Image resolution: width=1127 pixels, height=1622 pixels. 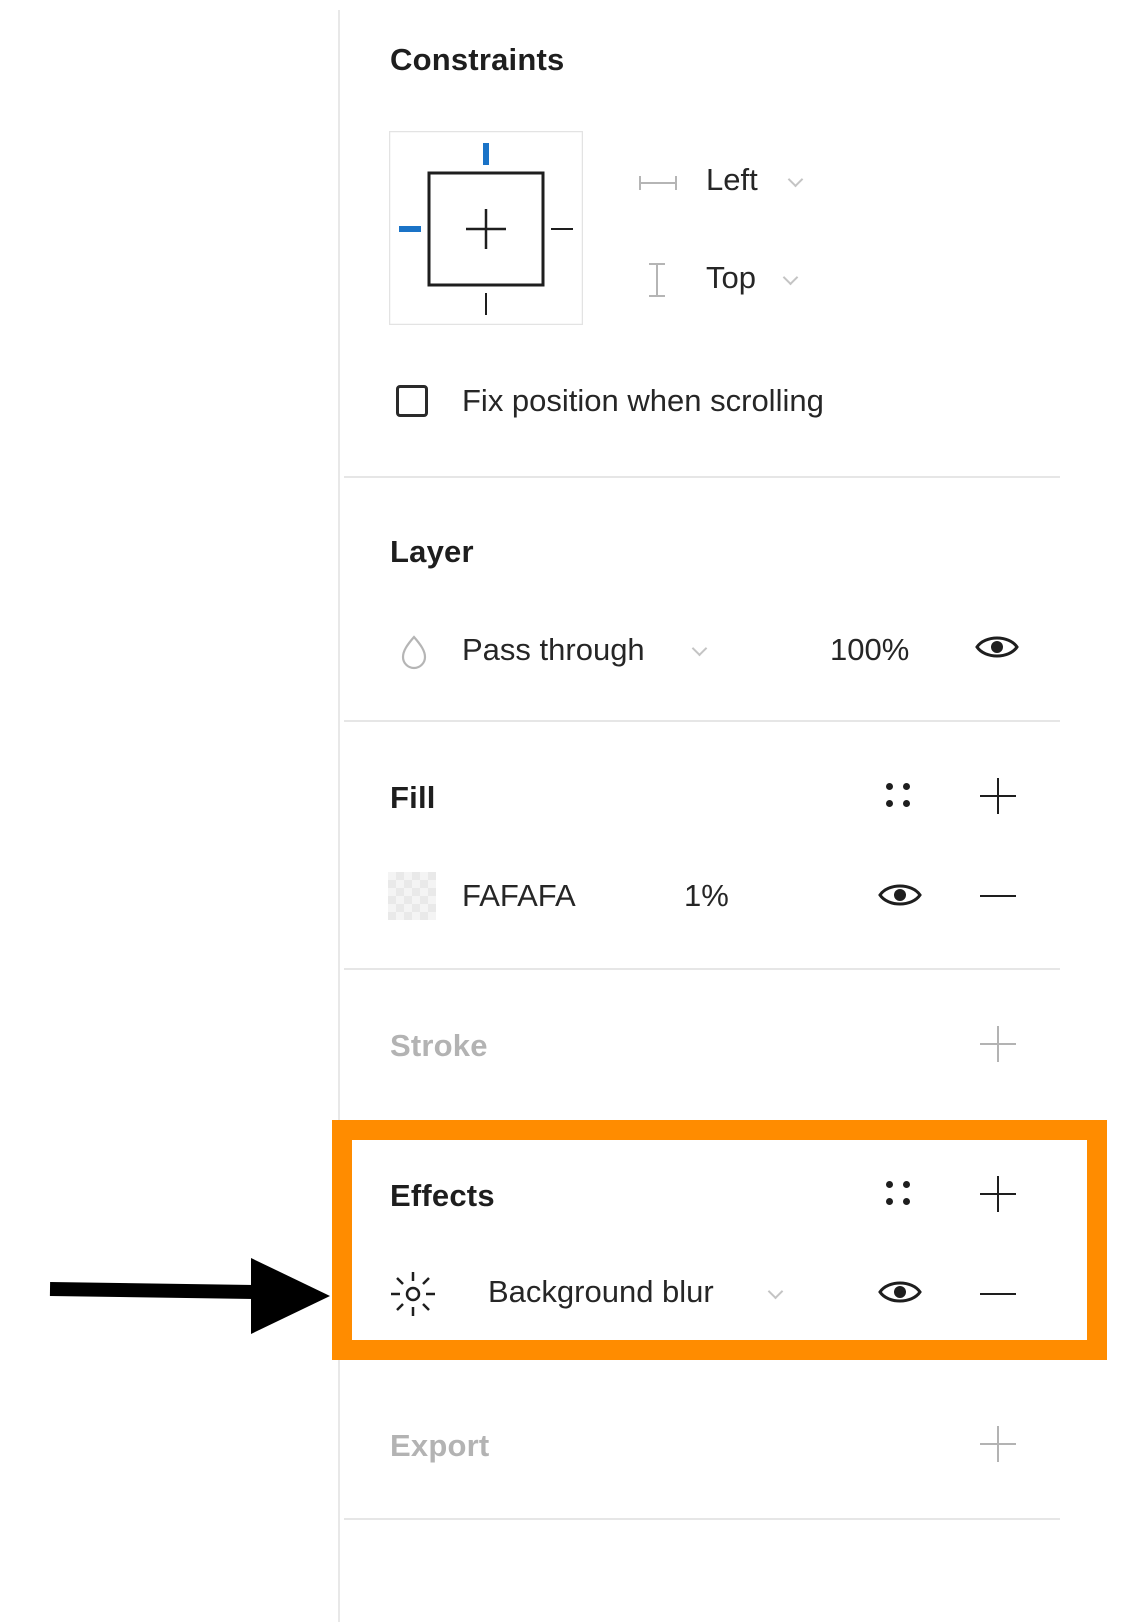 I want to click on fill-opacity-input: 1%, so click(x=706, y=896).